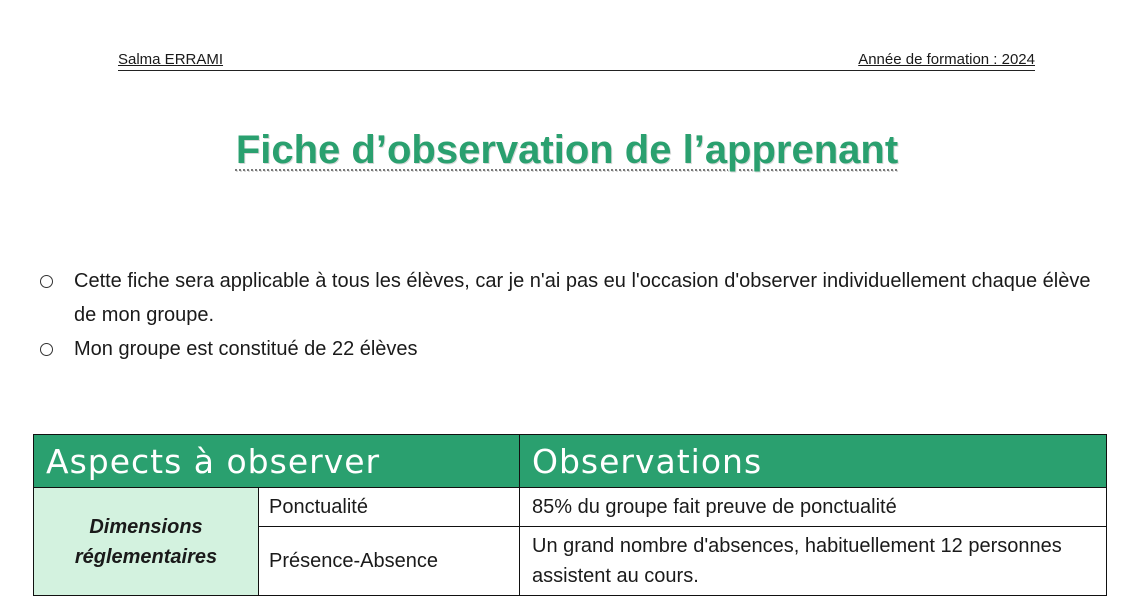 This screenshot has height=601, width=1134. I want to click on criterion-cell: Présence-Absence, so click(389, 561).